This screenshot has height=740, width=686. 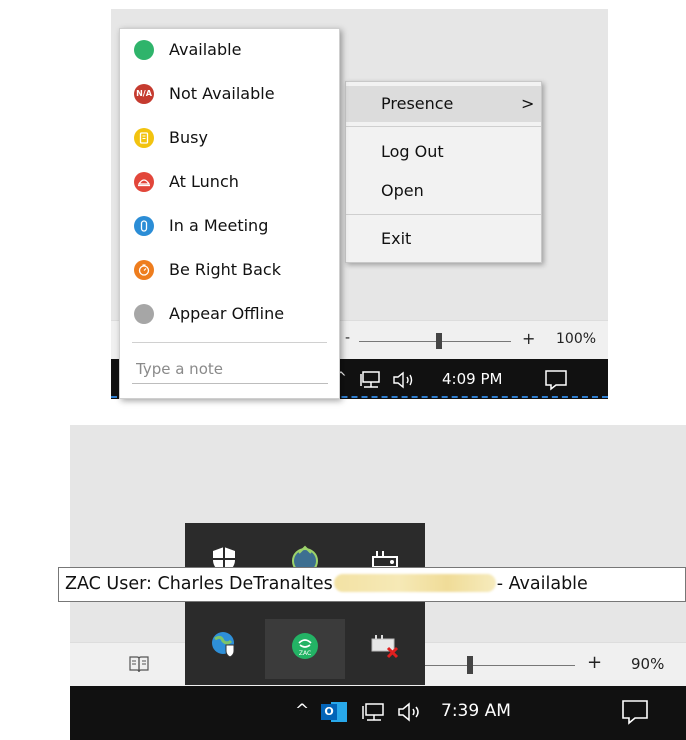 What do you see at coordinates (347, 338) in the screenshot?
I see `zoom-out-button: -` at bounding box center [347, 338].